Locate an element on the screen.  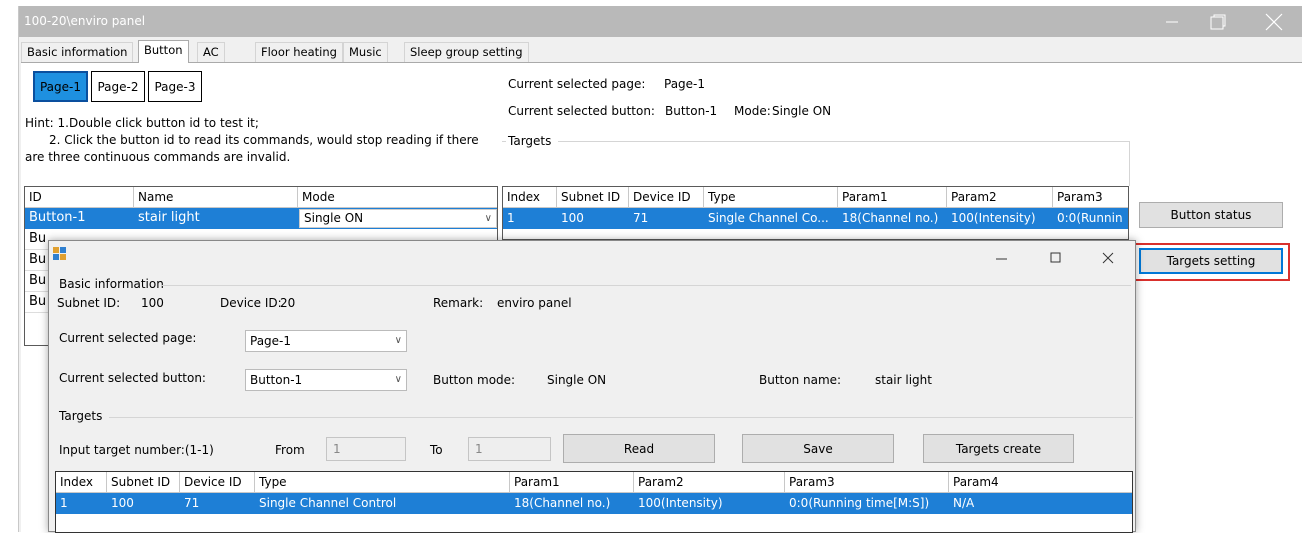
minimize-button is located at coordinates (1172, 21).